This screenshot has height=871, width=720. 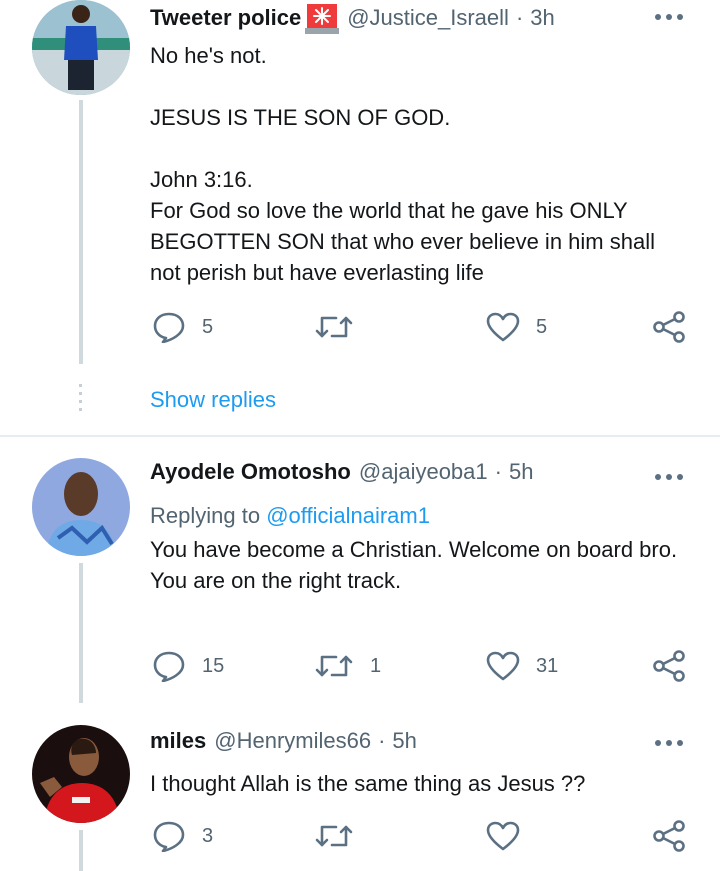 I want to click on reply-button: 5, so click(x=182, y=327).